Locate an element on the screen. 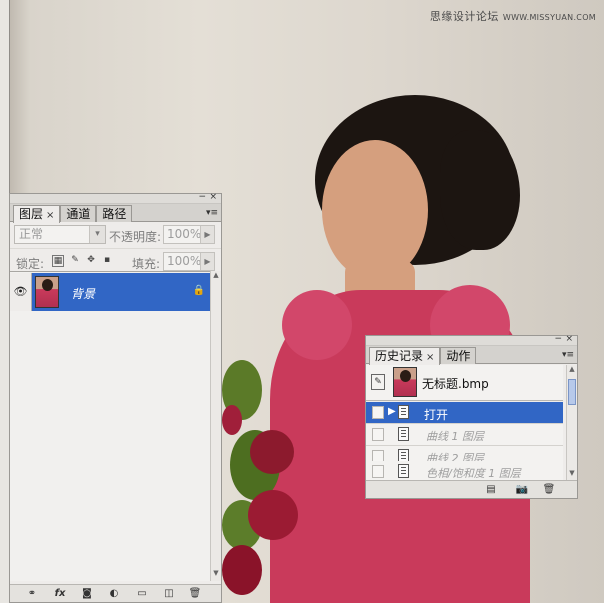 The width and height of the screenshot is (604, 603). adjustment-icon: ◐ is located at coordinates (114, 593).